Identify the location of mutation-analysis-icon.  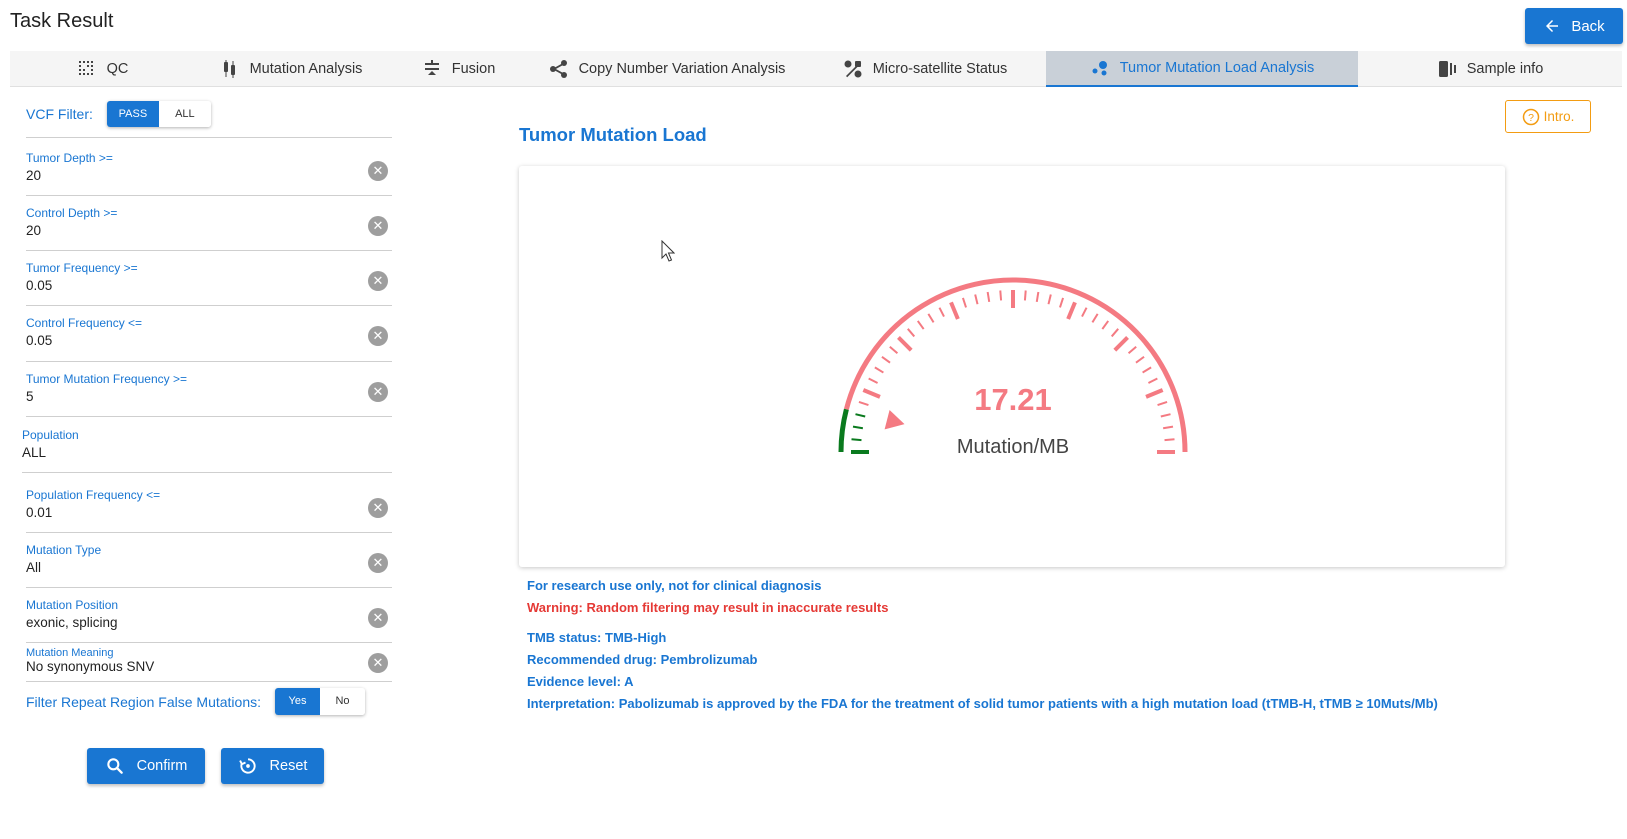
(229, 69).